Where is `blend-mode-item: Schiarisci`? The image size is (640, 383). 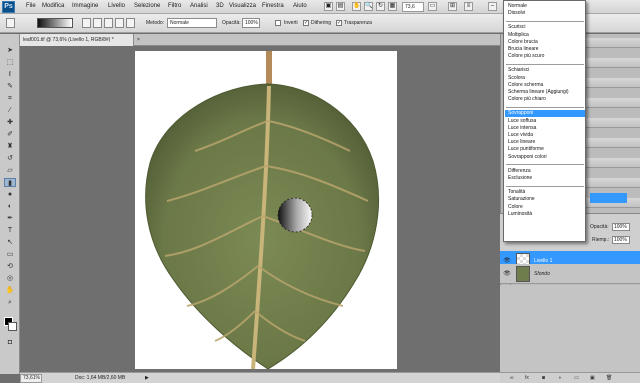 blend-mode-item: Schiarisci is located at coordinates (545, 70).